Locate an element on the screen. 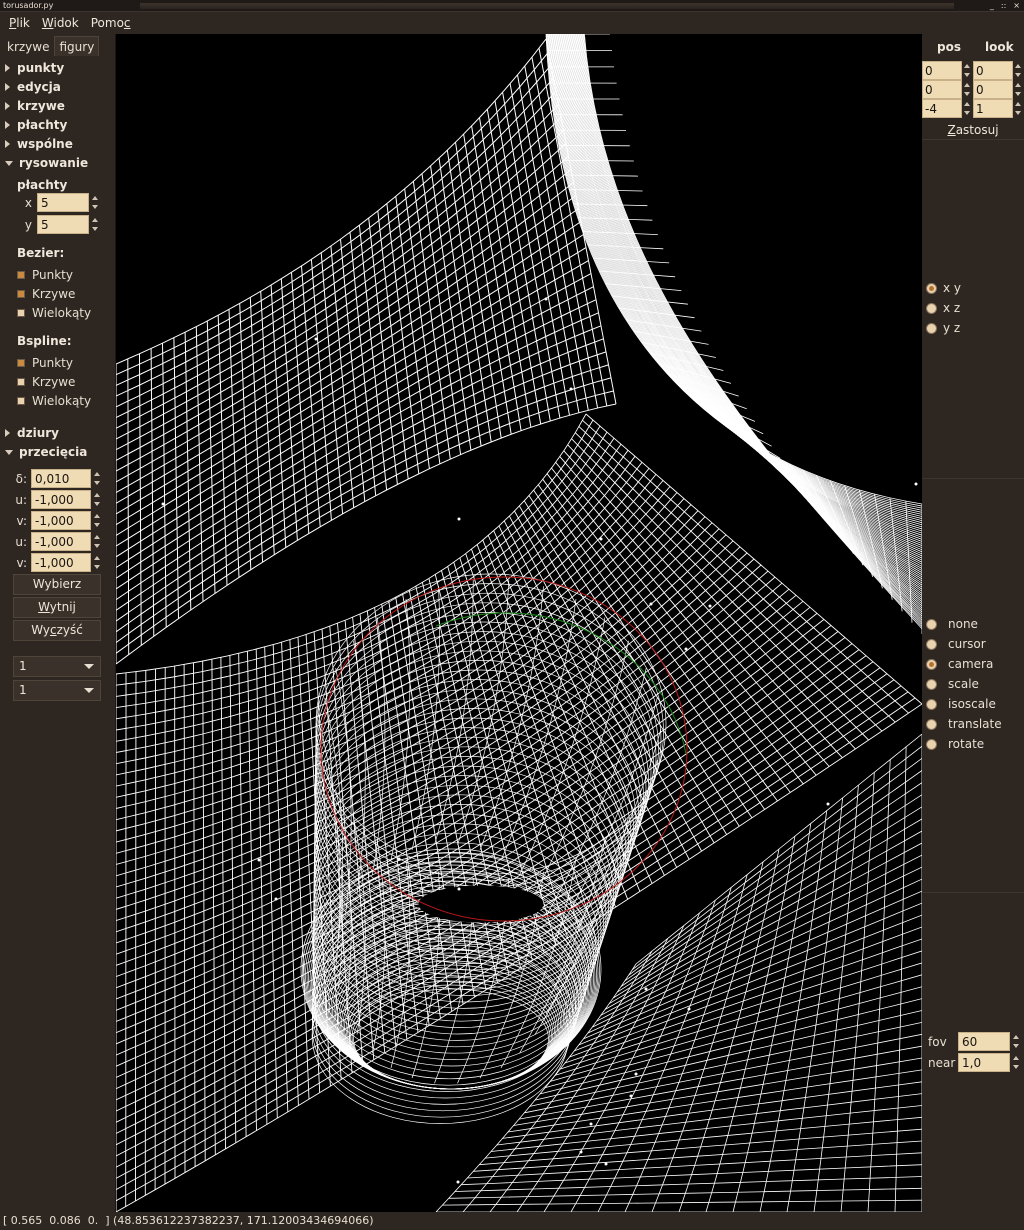 The width and height of the screenshot is (1024, 1230). mode-translate-radio: translate is located at coordinates (964, 724).